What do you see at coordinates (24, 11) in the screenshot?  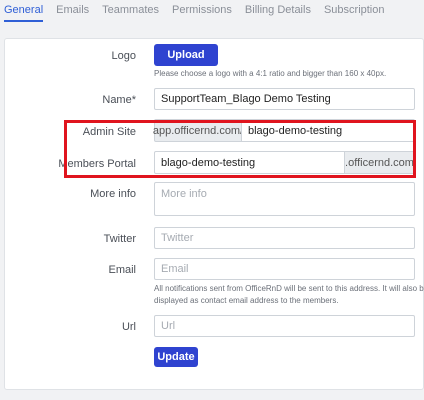 I see `tab-general: General` at bounding box center [24, 11].